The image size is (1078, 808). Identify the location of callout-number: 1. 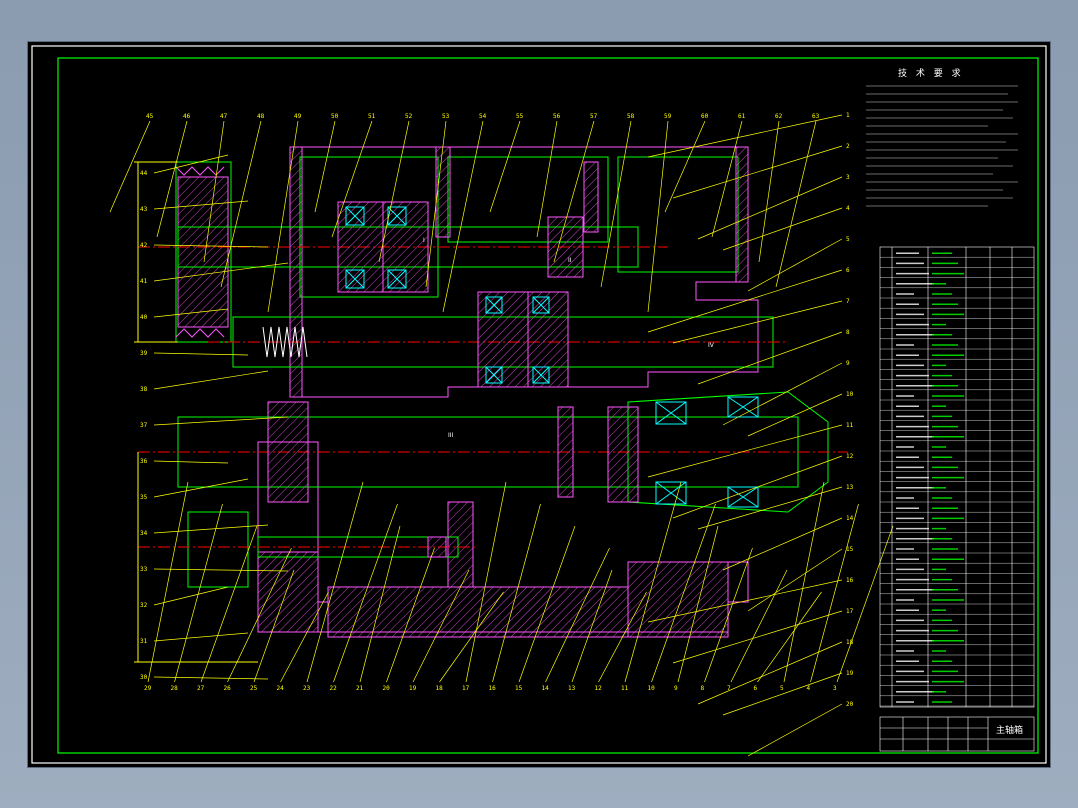
(848, 115).